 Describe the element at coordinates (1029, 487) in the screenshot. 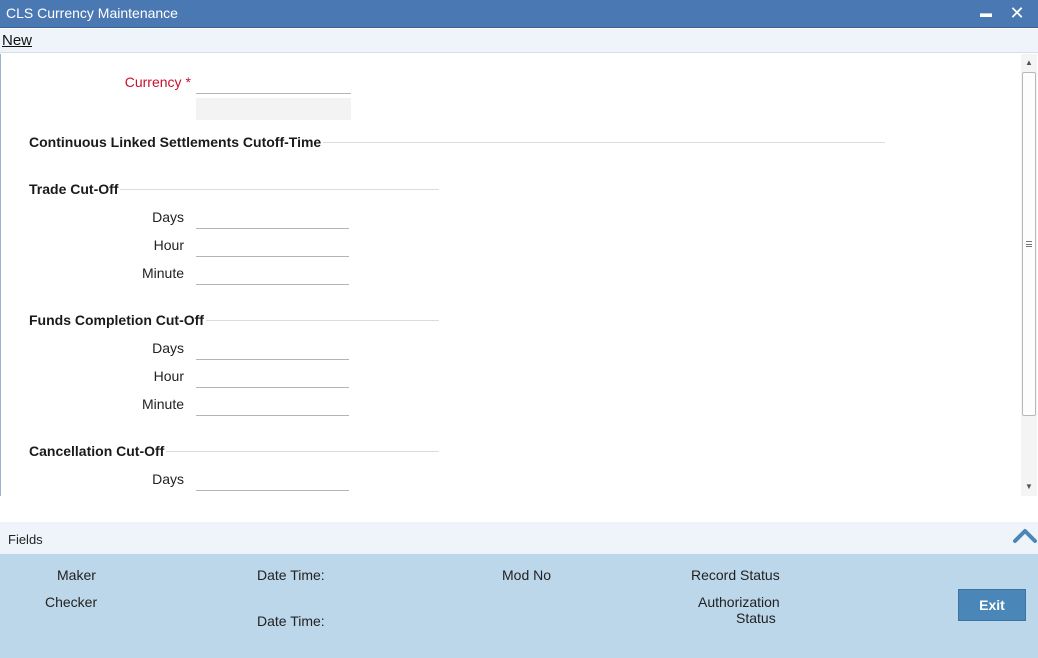

I see `scroll-down-icon: ▼` at that location.